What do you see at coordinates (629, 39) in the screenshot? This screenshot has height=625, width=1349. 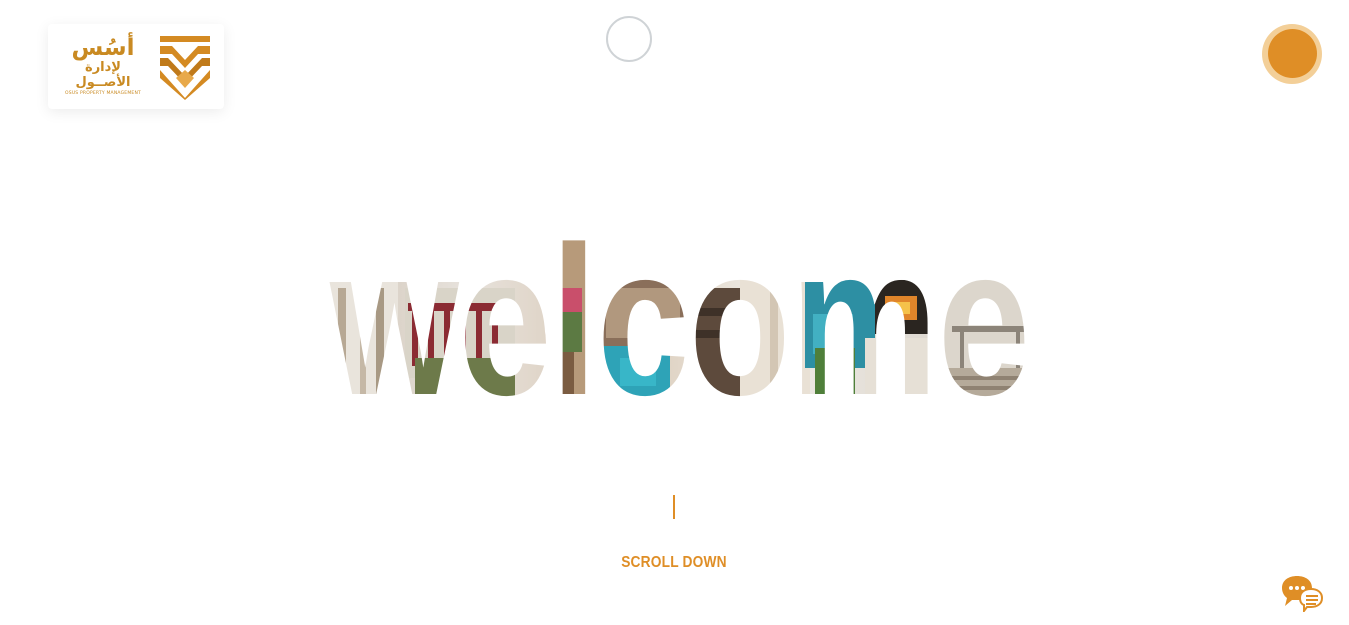 I see `loading-ring-icon` at bounding box center [629, 39].